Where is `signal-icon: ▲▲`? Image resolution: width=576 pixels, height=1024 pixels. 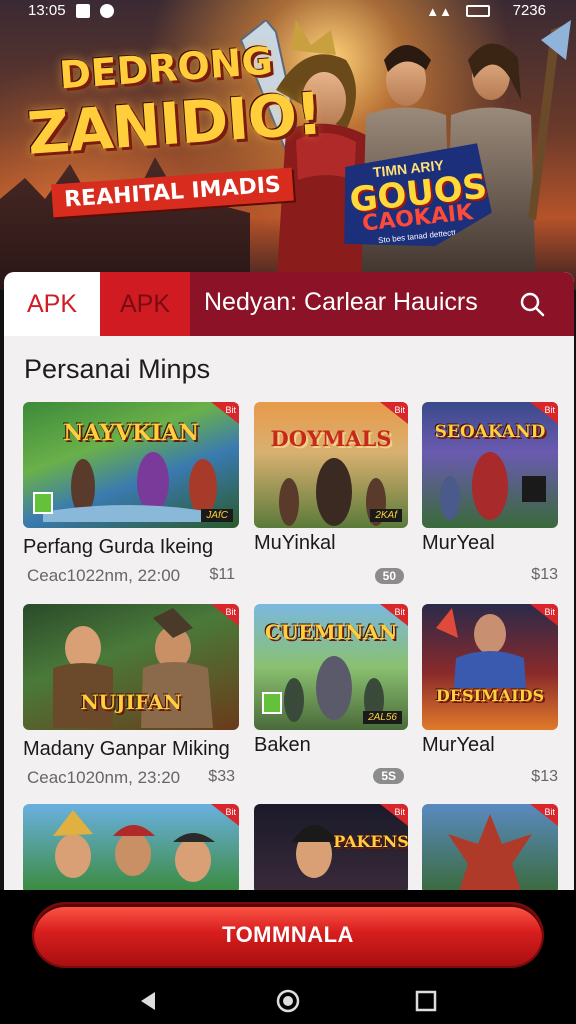
signal-icon: ▲▲ is located at coordinates (439, 11).